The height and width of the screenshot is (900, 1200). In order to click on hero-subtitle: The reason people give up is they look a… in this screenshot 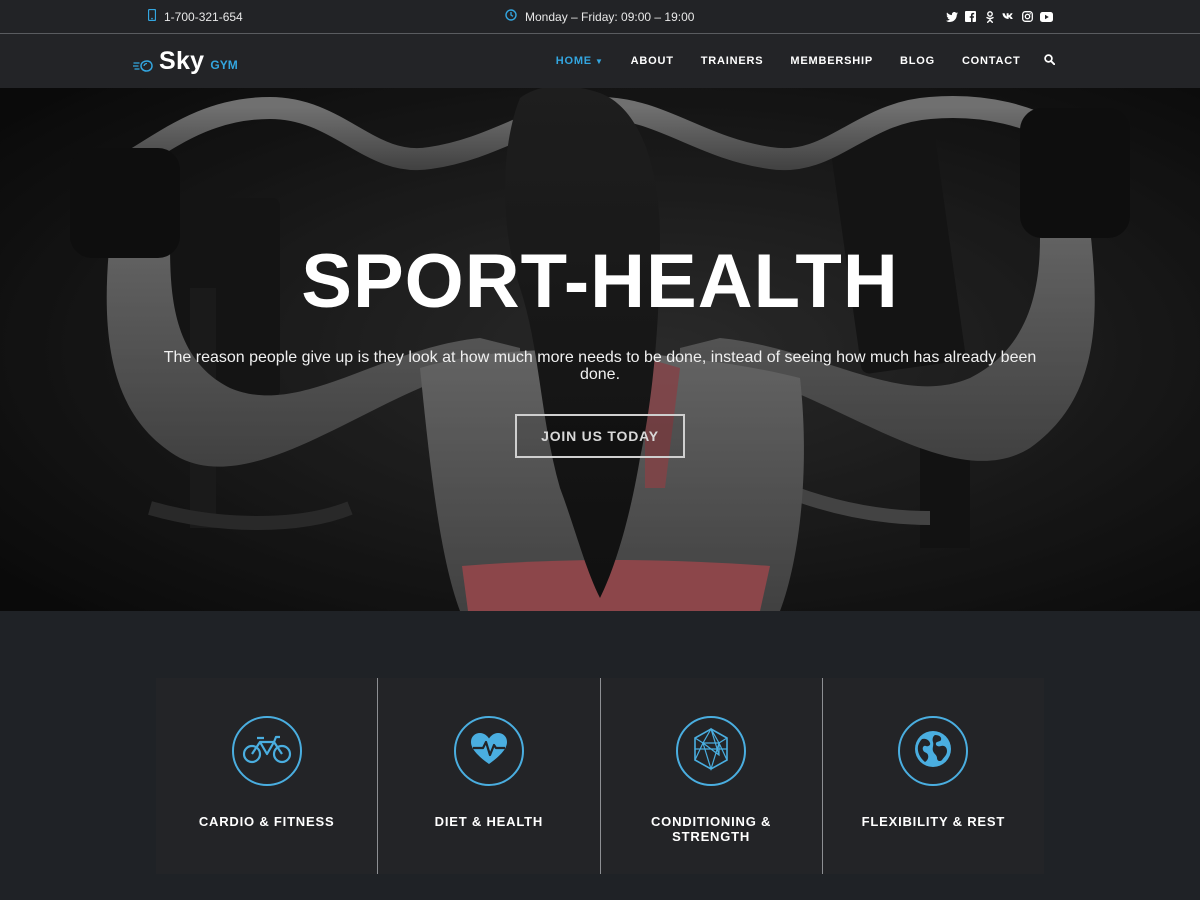, I will do `click(600, 366)`.